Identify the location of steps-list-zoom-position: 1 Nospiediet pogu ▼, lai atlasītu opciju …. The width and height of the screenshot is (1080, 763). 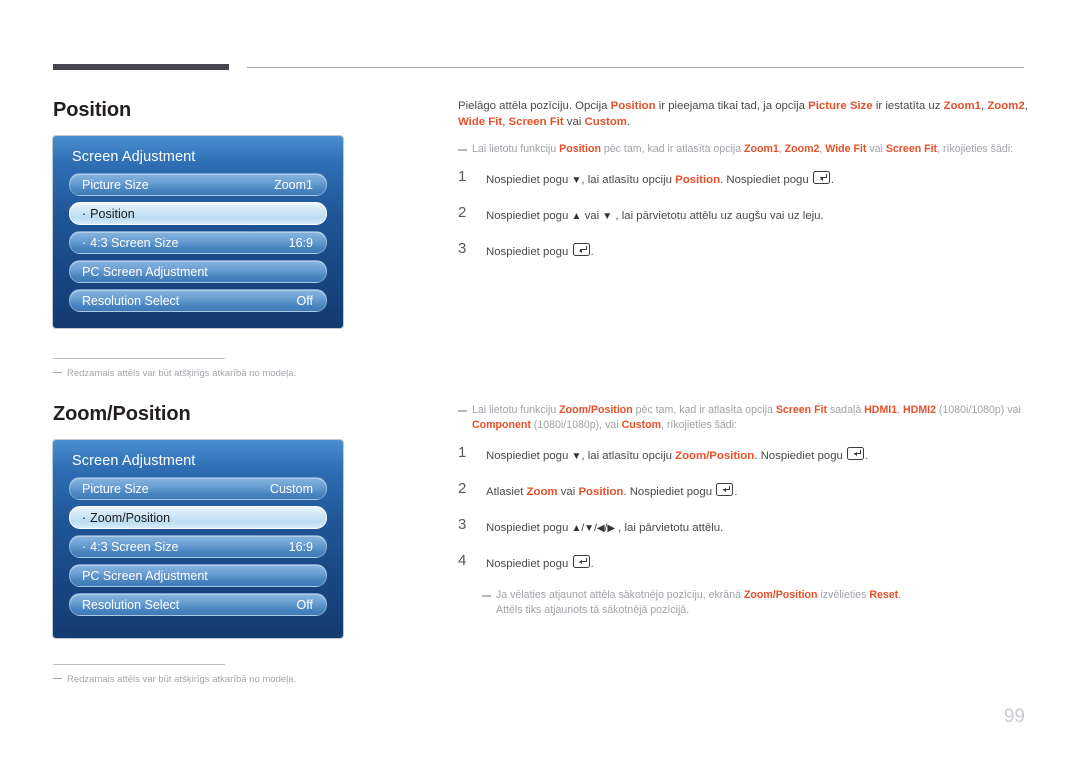
(743, 509).